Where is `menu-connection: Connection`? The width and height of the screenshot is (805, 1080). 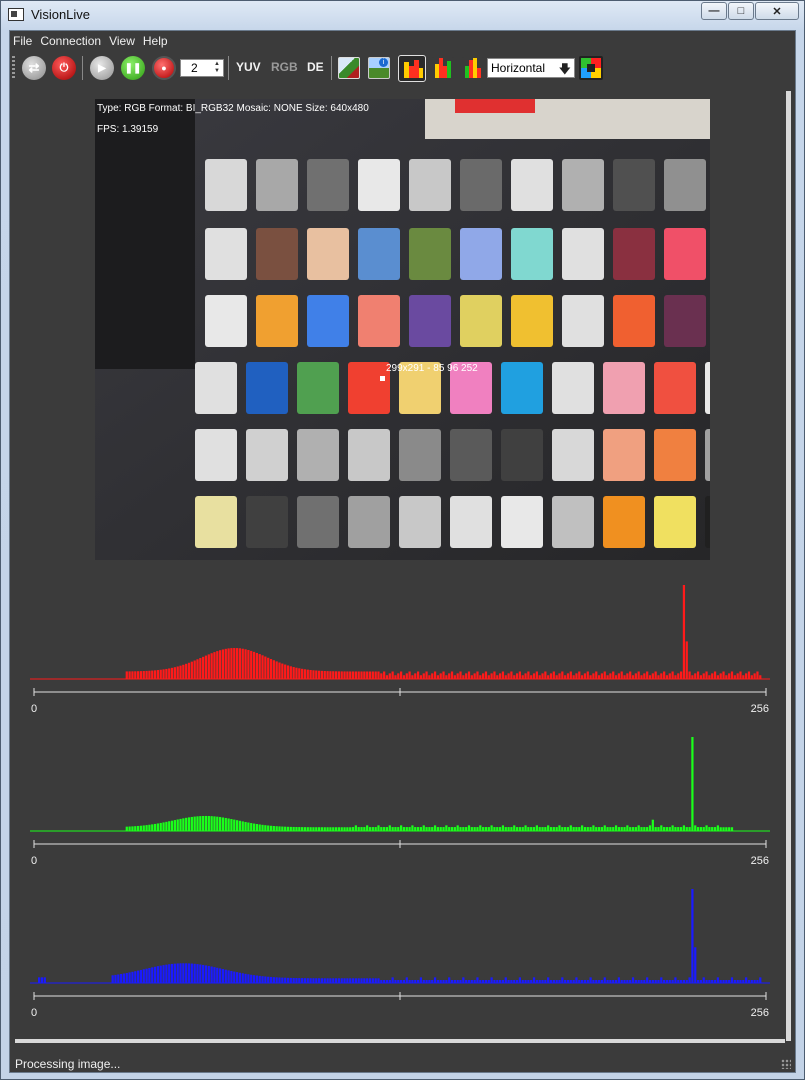 menu-connection: Connection is located at coordinates (70, 41).